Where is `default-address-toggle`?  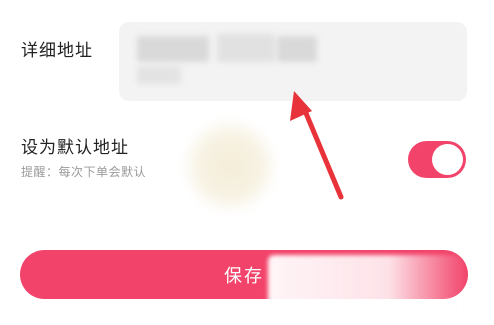 default-address-toggle is located at coordinates (437, 159).